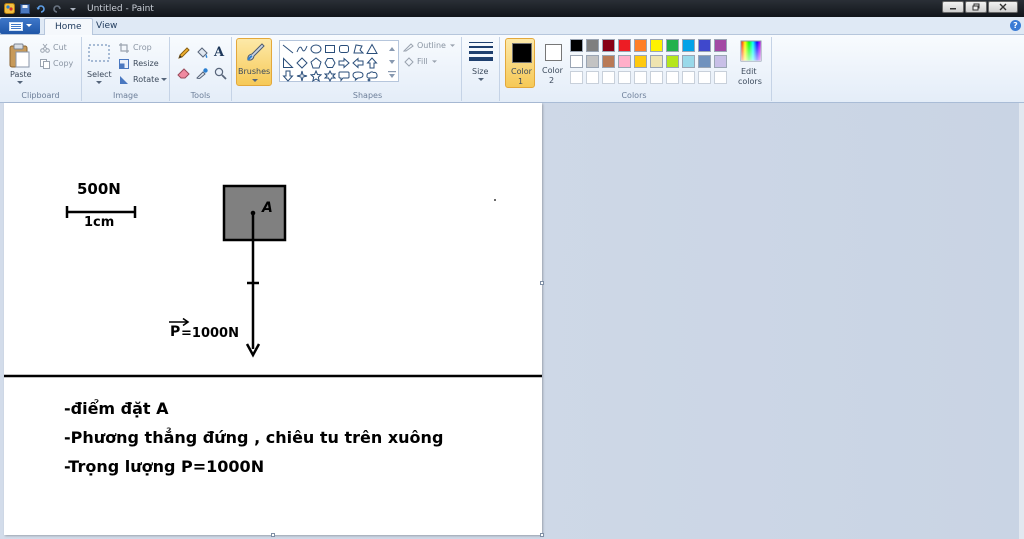 The image size is (1024, 539). Describe the element at coordinates (316, 49) in the screenshot. I see `oval-shape-icon` at that location.